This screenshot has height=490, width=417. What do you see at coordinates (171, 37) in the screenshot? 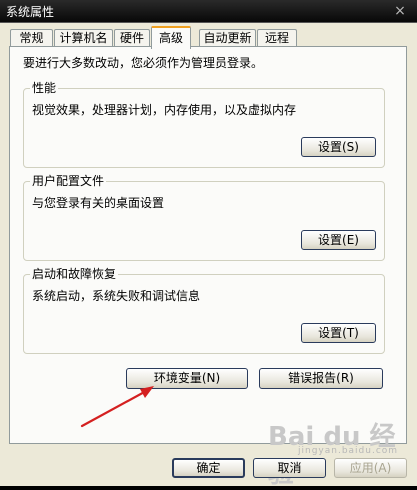
I see `tab-advanced: 高级` at bounding box center [171, 37].